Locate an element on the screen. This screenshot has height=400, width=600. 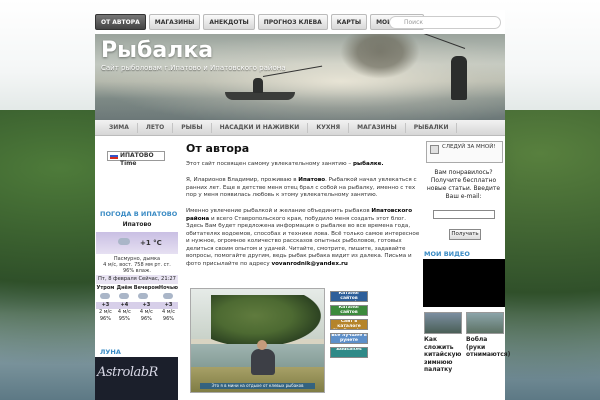
nav-item-forecast: ПРОГНОЗ КЛЕВА is located at coordinates (292, 22).